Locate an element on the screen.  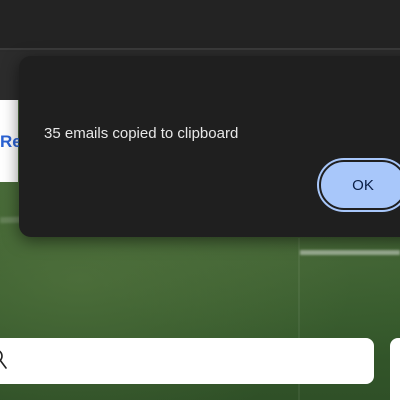
ok-button: OK is located at coordinates (359, 185).